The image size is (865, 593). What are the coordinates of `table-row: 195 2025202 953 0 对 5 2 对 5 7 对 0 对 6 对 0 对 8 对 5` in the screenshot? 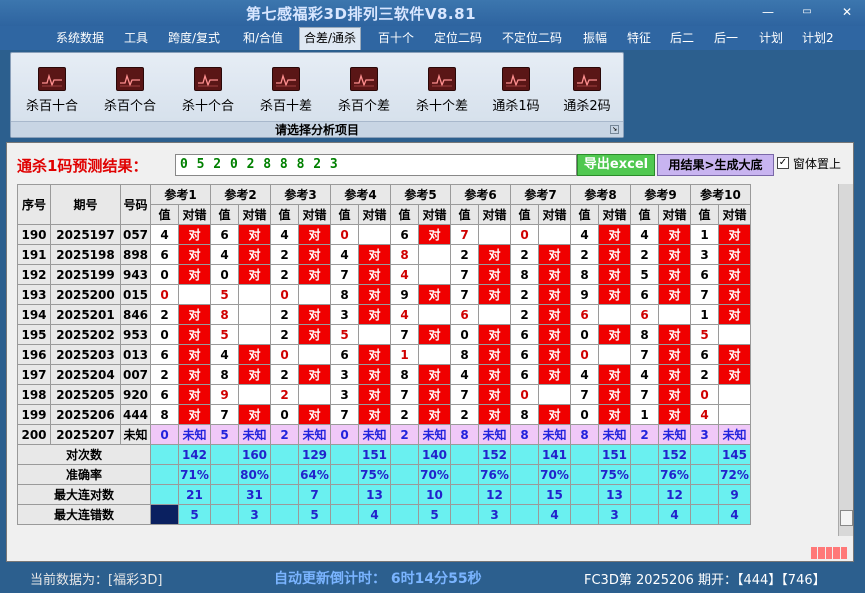 It's located at (384, 334).